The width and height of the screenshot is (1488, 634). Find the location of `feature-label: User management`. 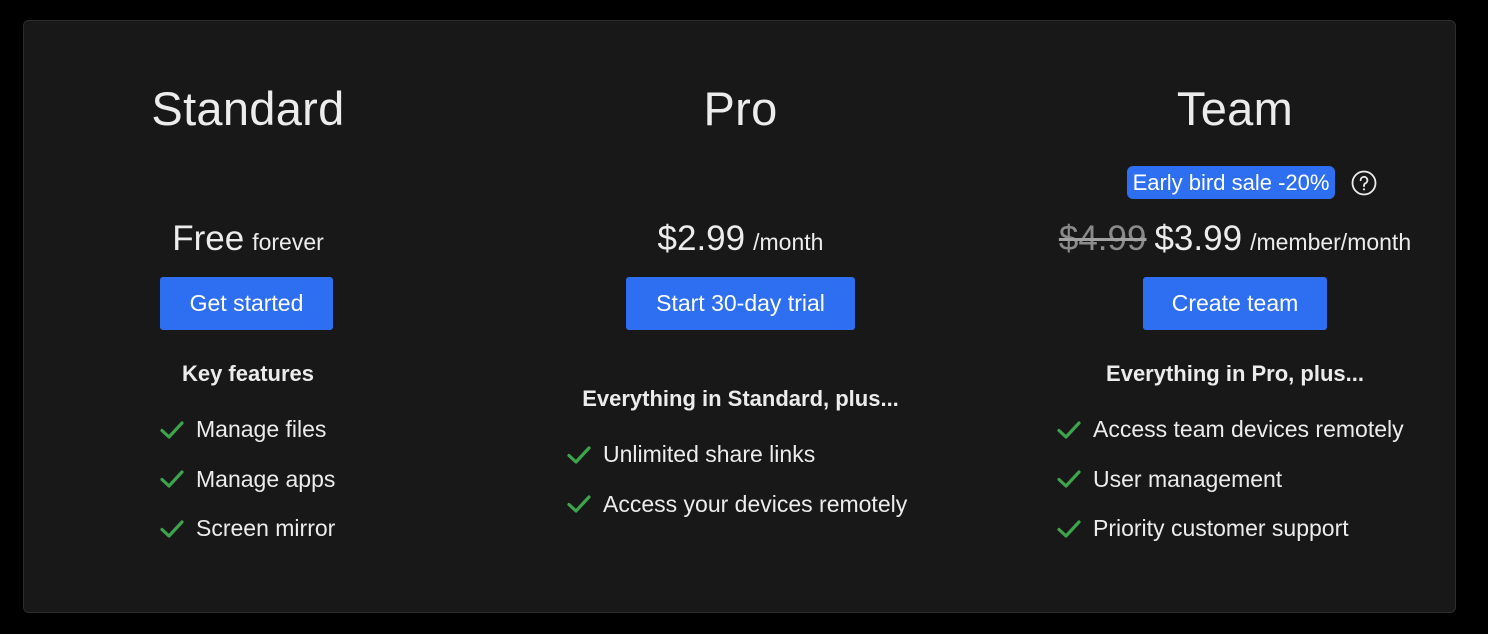

feature-label: User management is located at coordinates (1188, 478).